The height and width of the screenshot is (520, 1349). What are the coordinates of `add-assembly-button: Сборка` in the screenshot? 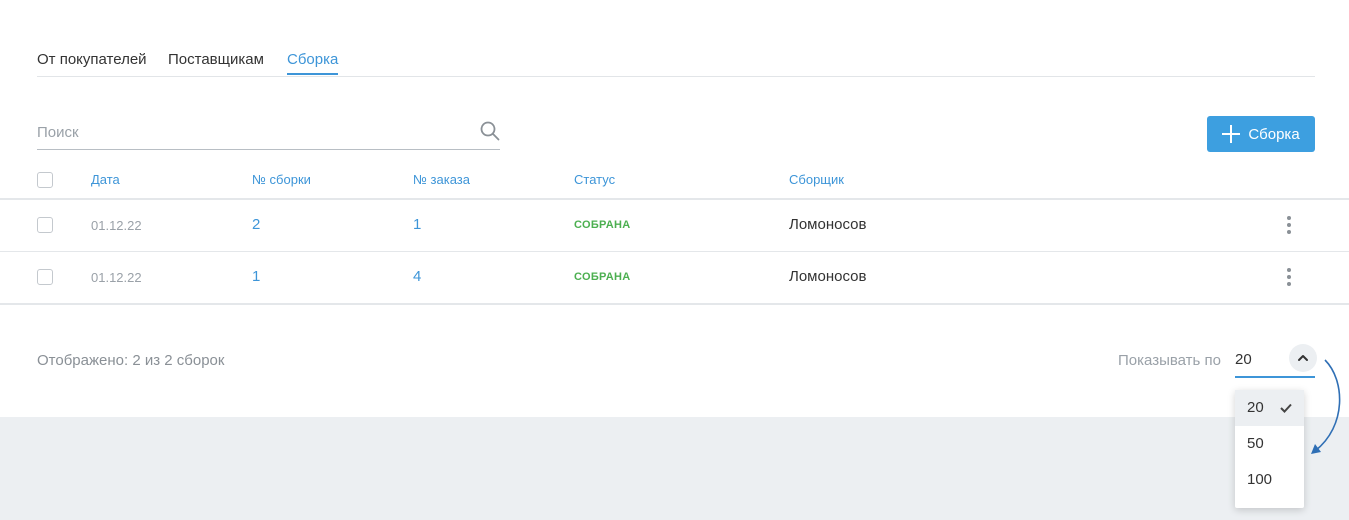 It's located at (1261, 134).